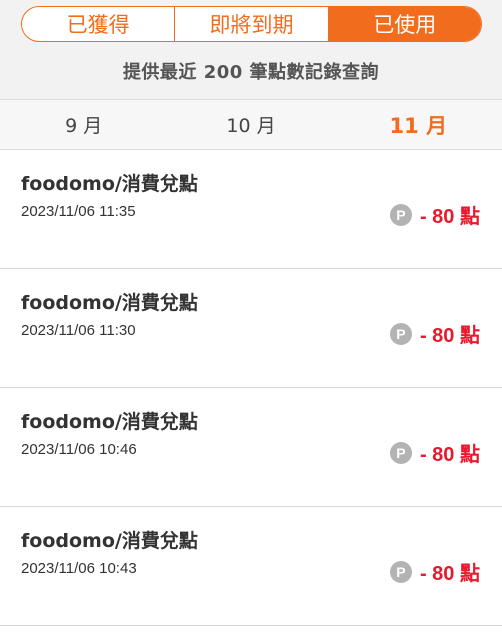 The height and width of the screenshot is (640, 502). Describe the element at coordinates (78, 330) in the screenshot. I see `record-time: 2023/11/06 11:30` at that location.